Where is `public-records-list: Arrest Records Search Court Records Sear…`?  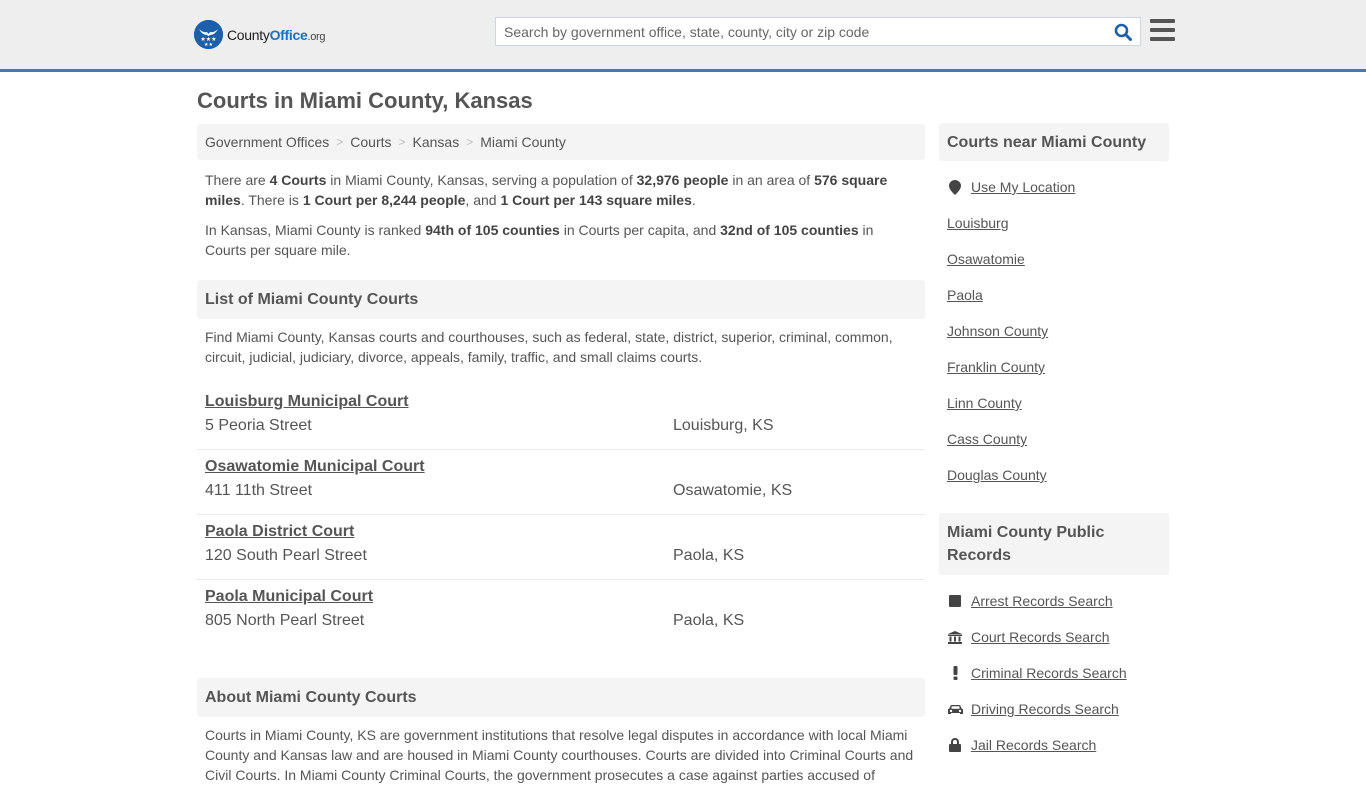 public-records-list: Arrest Records Search Court Records Sear… is located at coordinates (1054, 673).